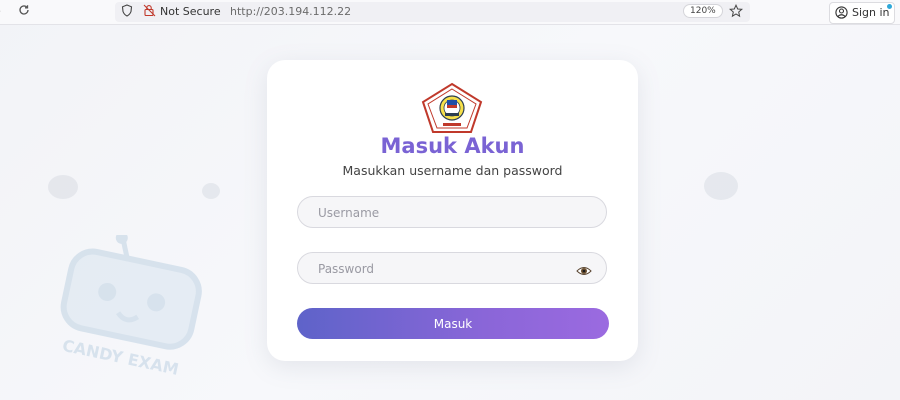 The image size is (900, 400). I want to click on account-icon, so click(841, 14).